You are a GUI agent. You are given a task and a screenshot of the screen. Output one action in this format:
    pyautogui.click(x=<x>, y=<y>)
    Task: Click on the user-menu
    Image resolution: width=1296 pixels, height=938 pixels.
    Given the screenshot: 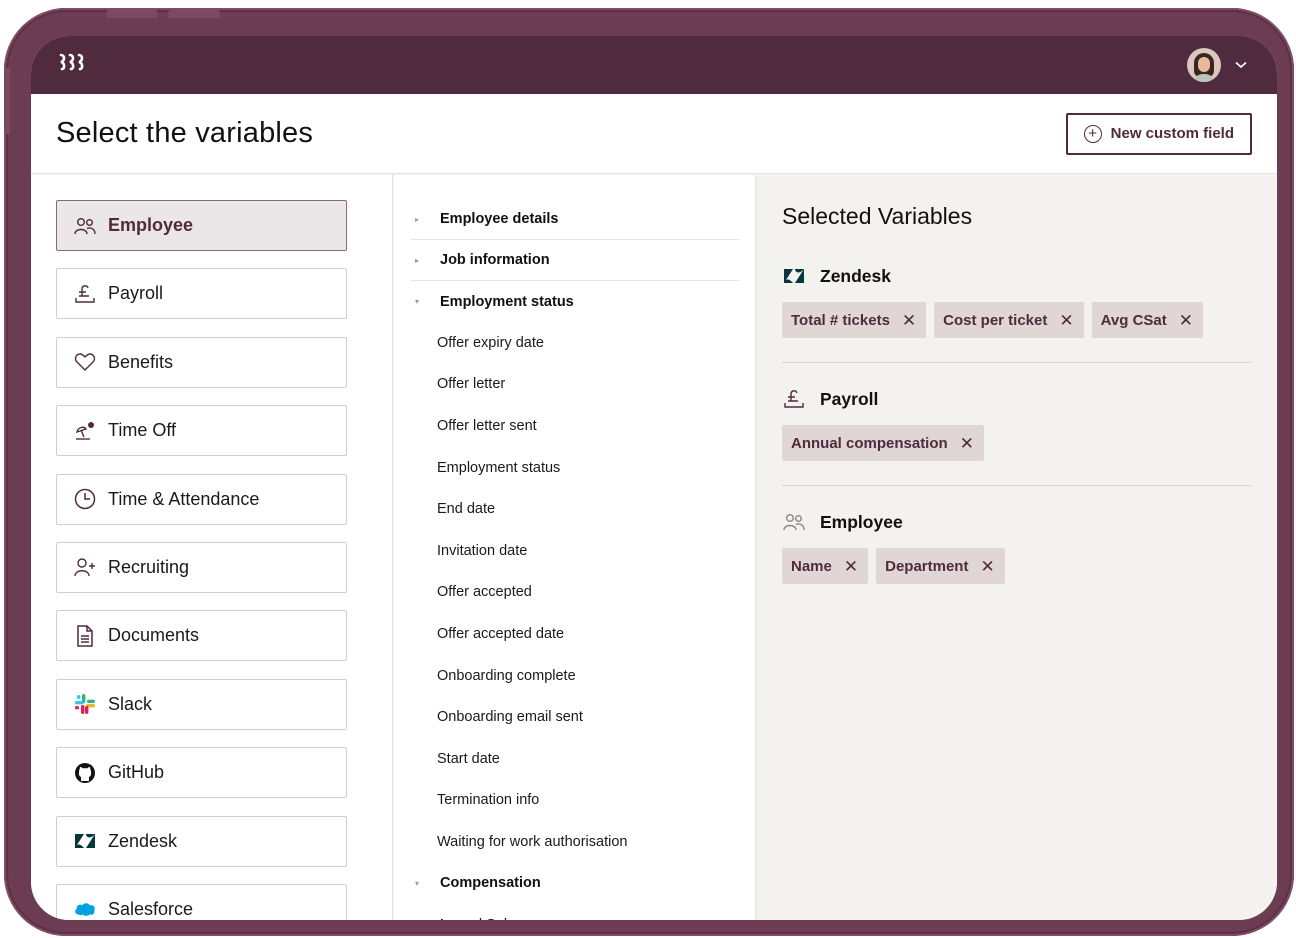 What is the action you would take?
    pyautogui.click(x=1217, y=65)
    